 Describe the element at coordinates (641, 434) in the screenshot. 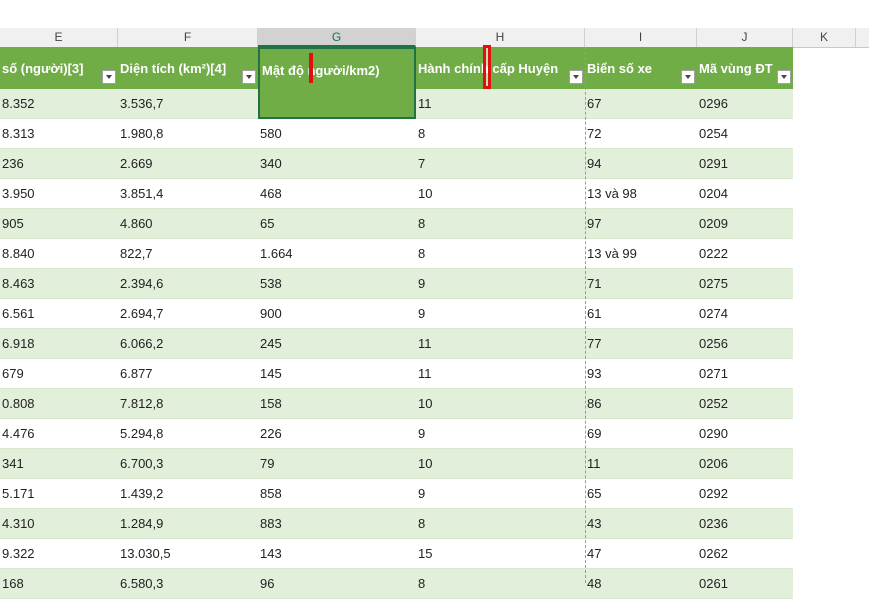

I see `table-cell-i: 69` at that location.